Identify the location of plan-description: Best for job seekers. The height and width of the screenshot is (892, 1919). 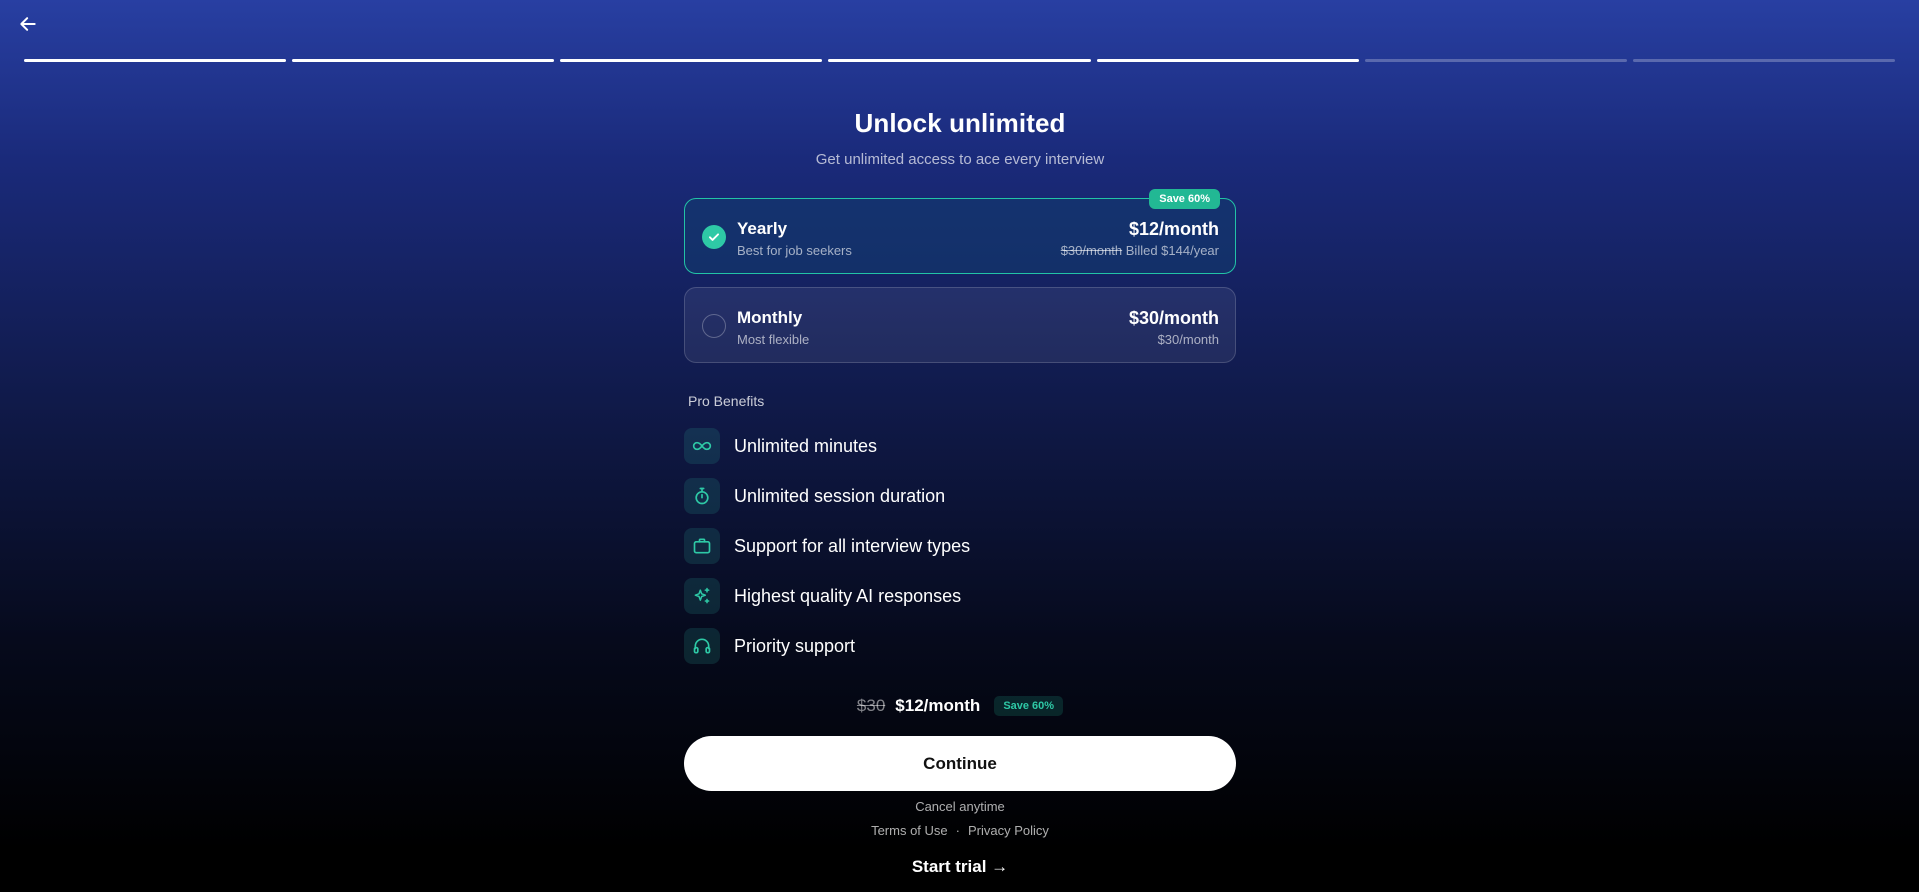
(794, 250).